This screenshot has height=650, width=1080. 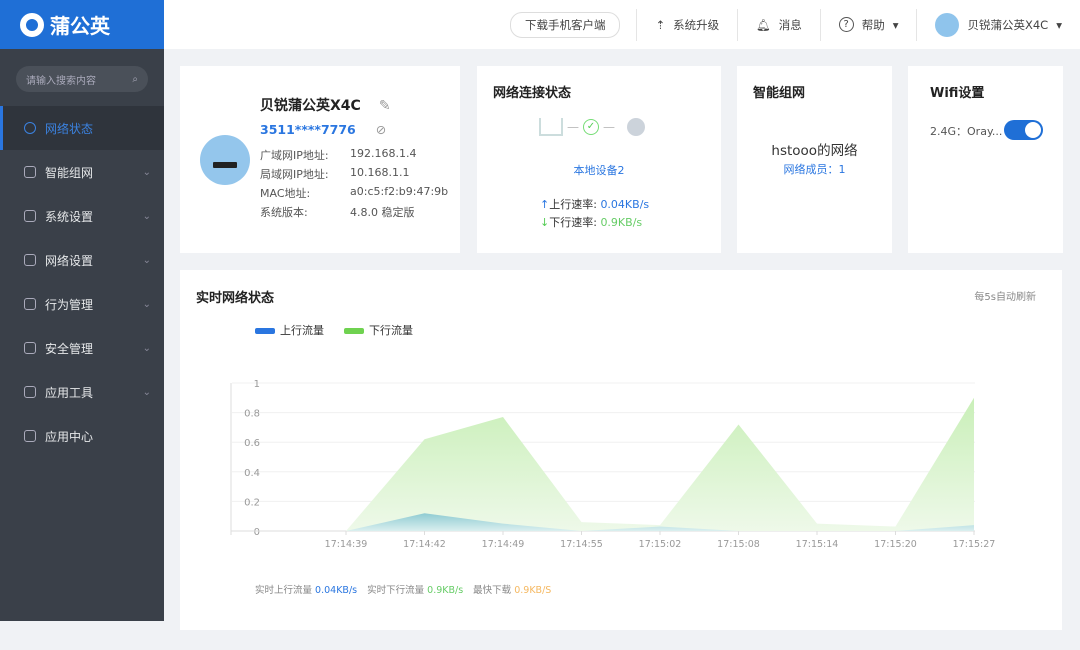 What do you see at coordinates (82, 24) in the screenshot?
I see `logo: 蒲公英` at bounding box center [82, 24].